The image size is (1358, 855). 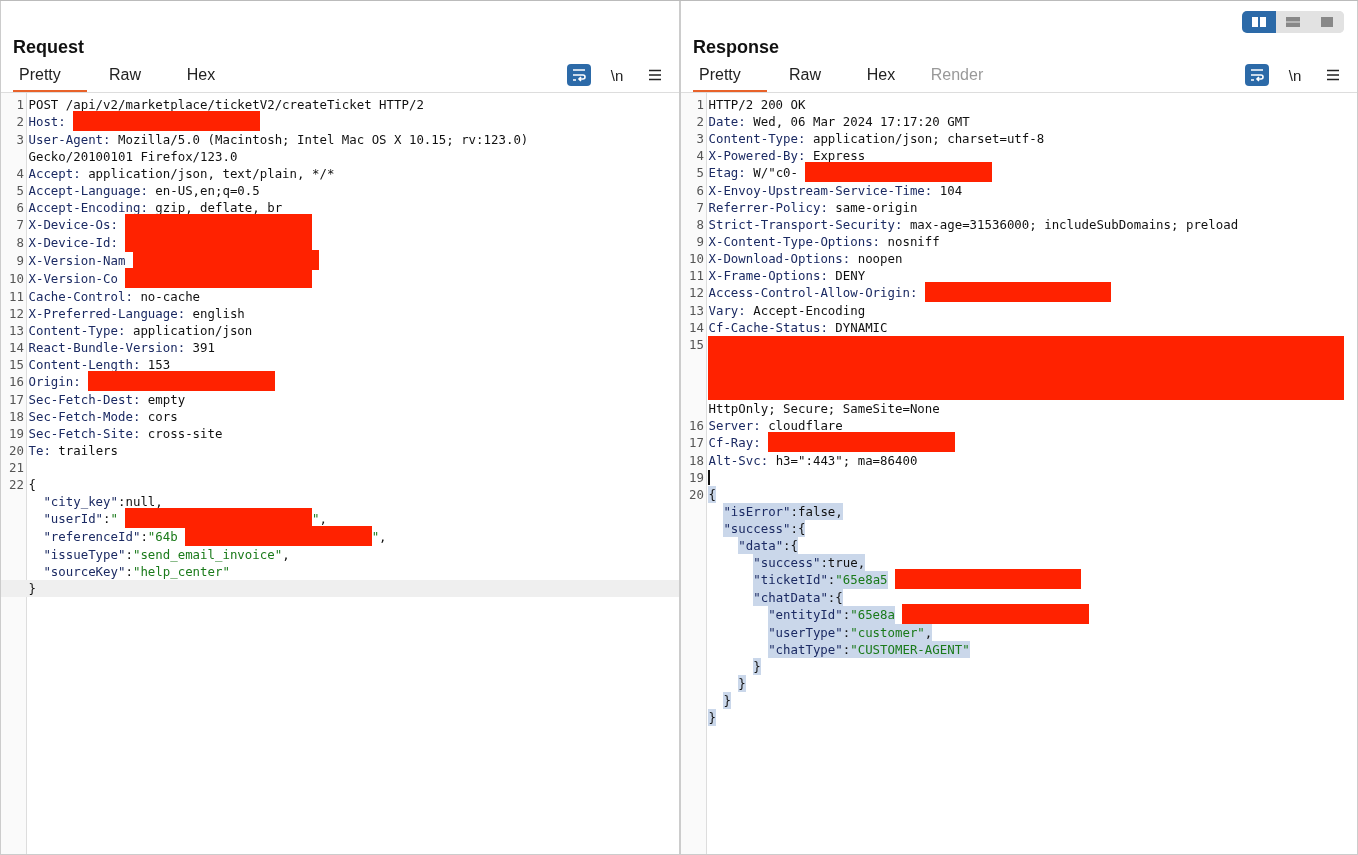 What do you see at coordinates (54, 173) in the screenshot?
I see `header-name: Accept:` at bounding box center [54, 173].